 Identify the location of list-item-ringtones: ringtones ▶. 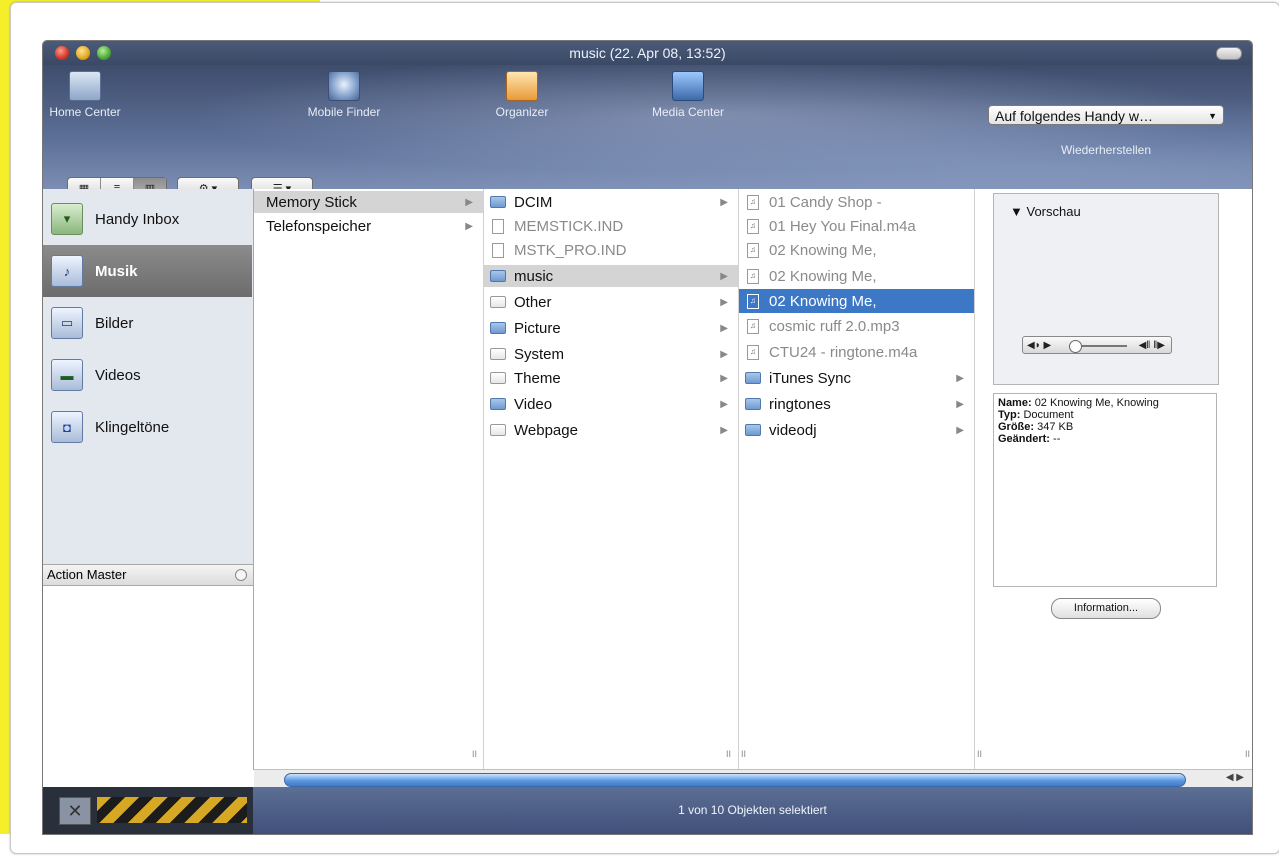
(856, 404).